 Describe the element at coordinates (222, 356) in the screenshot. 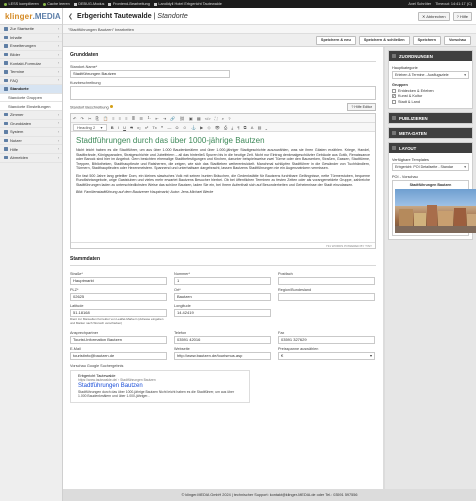

I see `website-input: http://www.bautzen.de/tourismus.asp` at that location.